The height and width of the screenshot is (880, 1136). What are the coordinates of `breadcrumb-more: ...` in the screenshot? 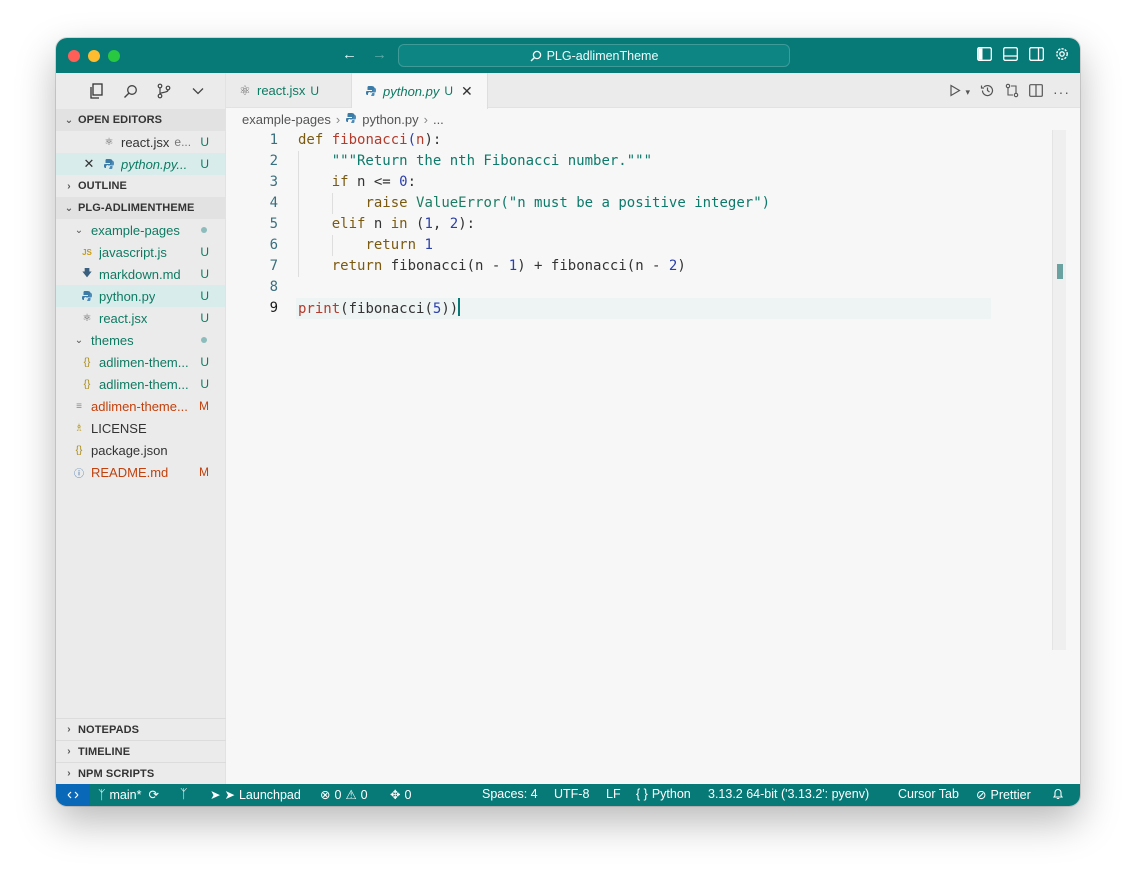 It's located at (438, 119).